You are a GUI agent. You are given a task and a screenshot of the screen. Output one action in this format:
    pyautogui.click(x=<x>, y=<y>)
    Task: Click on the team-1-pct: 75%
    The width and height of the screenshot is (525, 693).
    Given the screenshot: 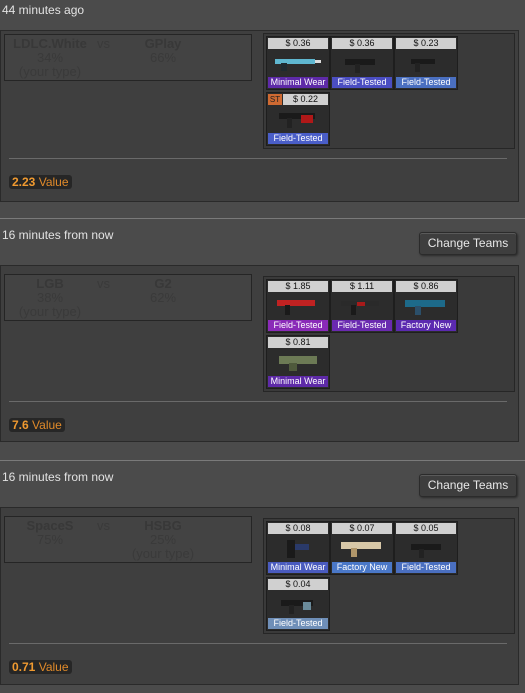 What is the action you would take?
    pyautogui.click(x=50, y=539)
    